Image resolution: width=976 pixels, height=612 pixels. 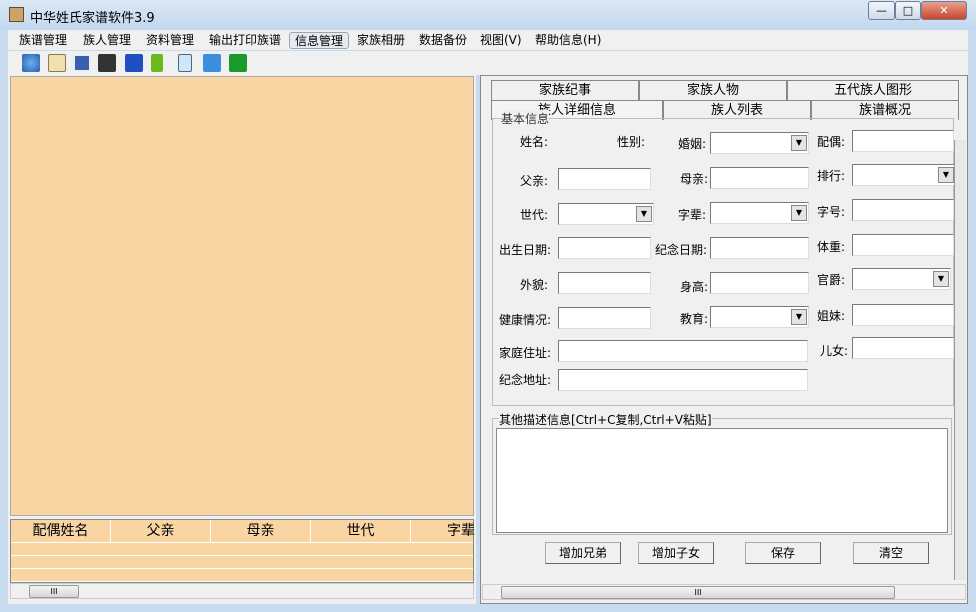 What do you see at coordinates (903, 348) in the screenshot?
I see `children-input` at bounding box center [903, 348].